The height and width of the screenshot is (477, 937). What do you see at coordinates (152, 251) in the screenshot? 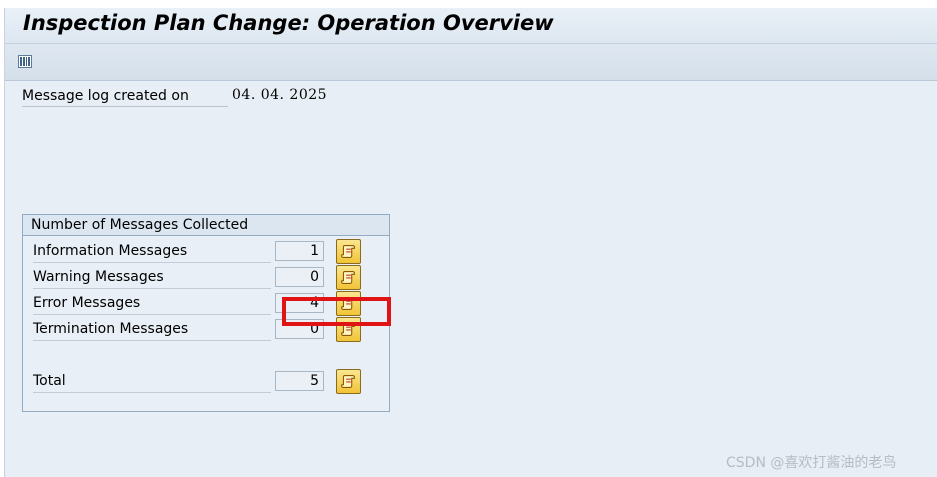
I see `information-messages-label: Information Messages` at bounding box center [152, 251].